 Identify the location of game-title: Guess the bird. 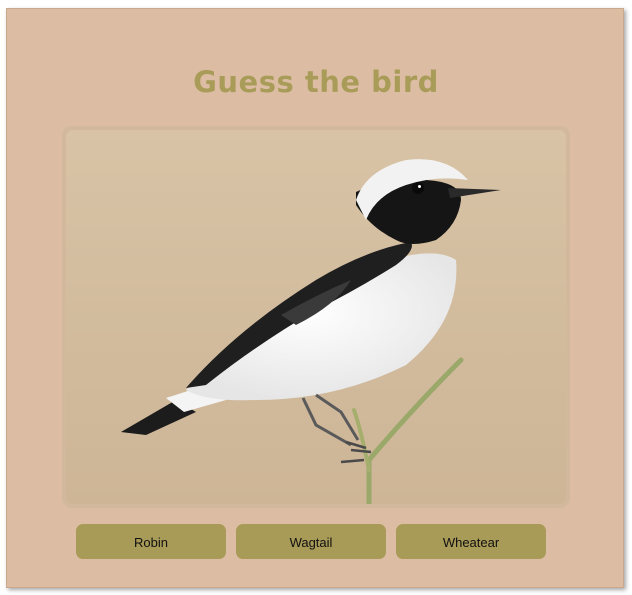
(316, 82).